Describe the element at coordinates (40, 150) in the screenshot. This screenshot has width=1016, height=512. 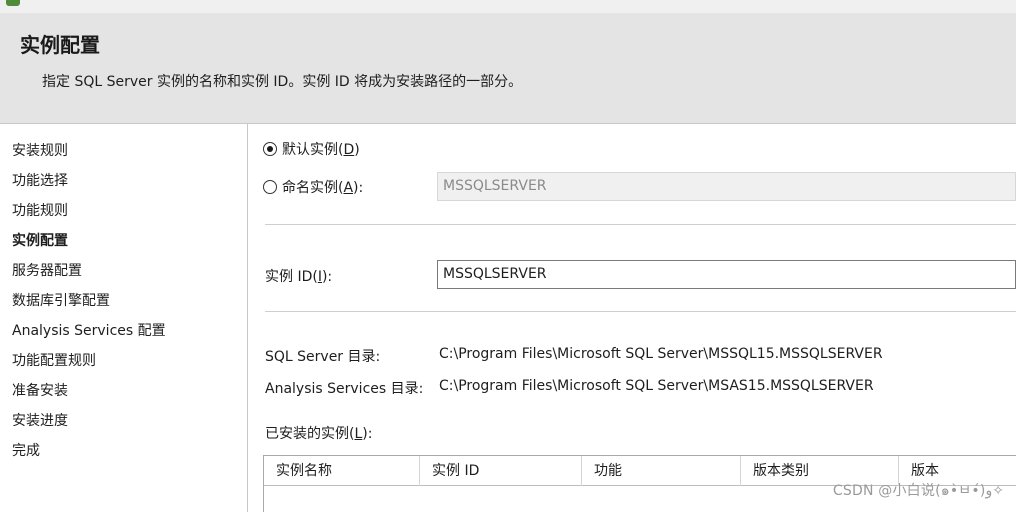
I see `sidebar-item-install-rules: 安装规则` at that location.